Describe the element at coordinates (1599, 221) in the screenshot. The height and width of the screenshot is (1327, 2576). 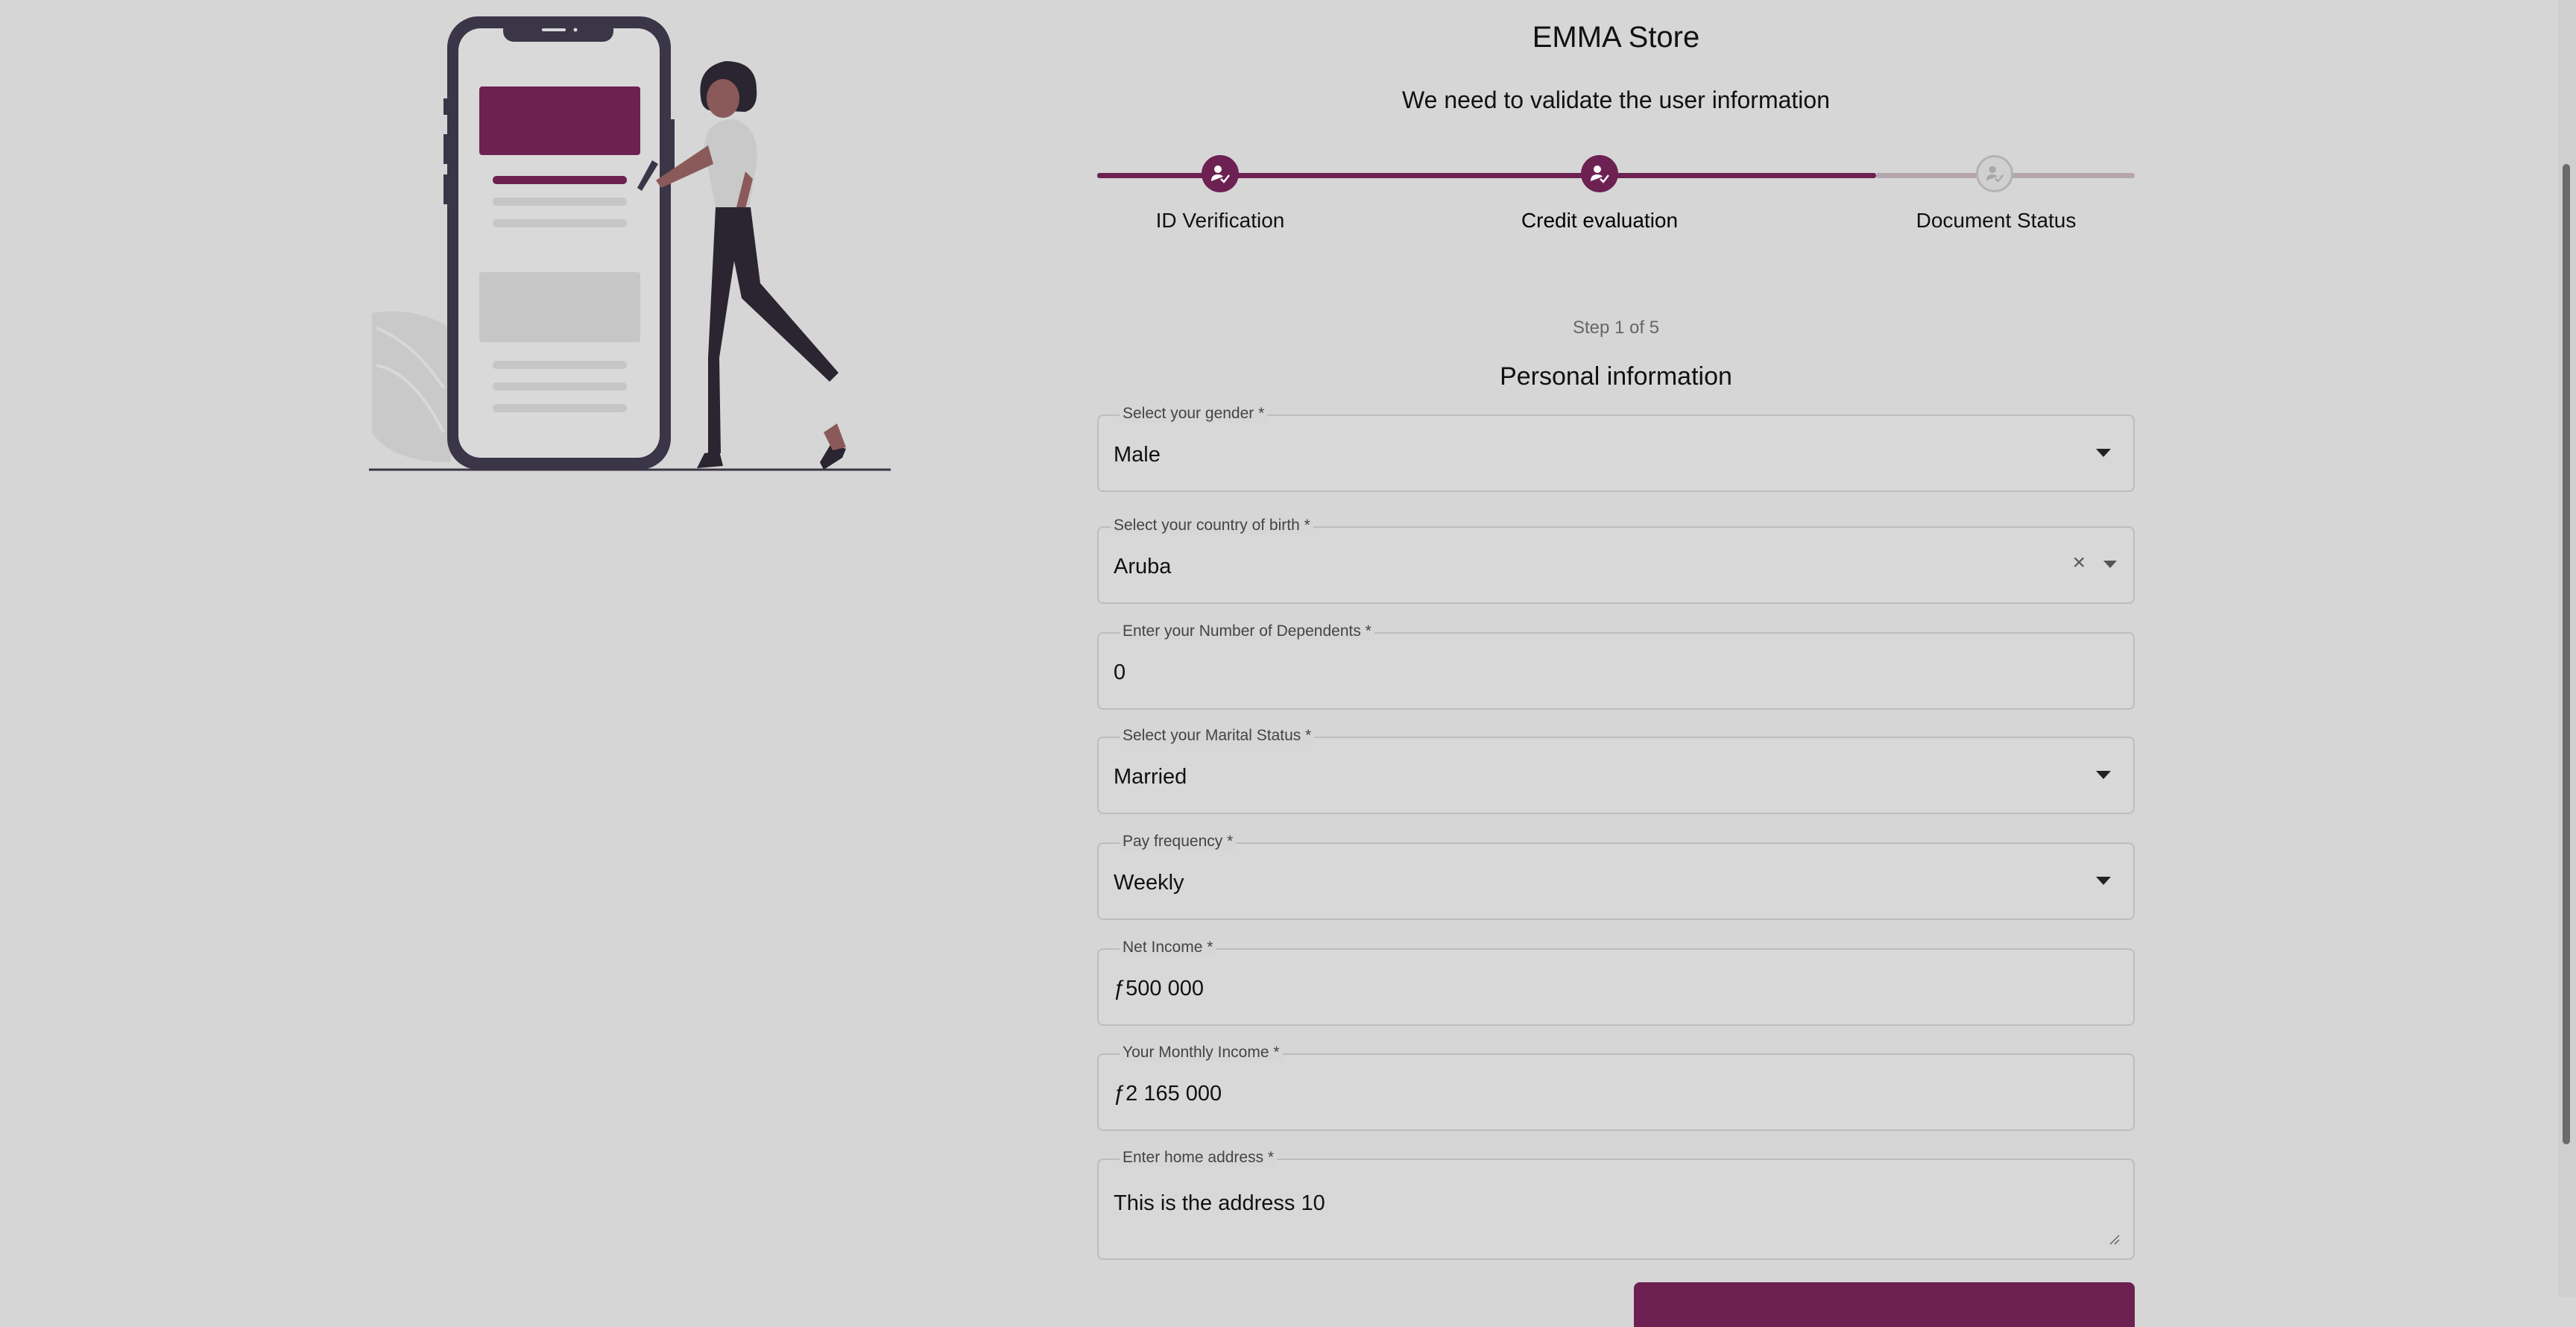
I see `step-label-credit-evaluation: Credit evaluation` at that location.